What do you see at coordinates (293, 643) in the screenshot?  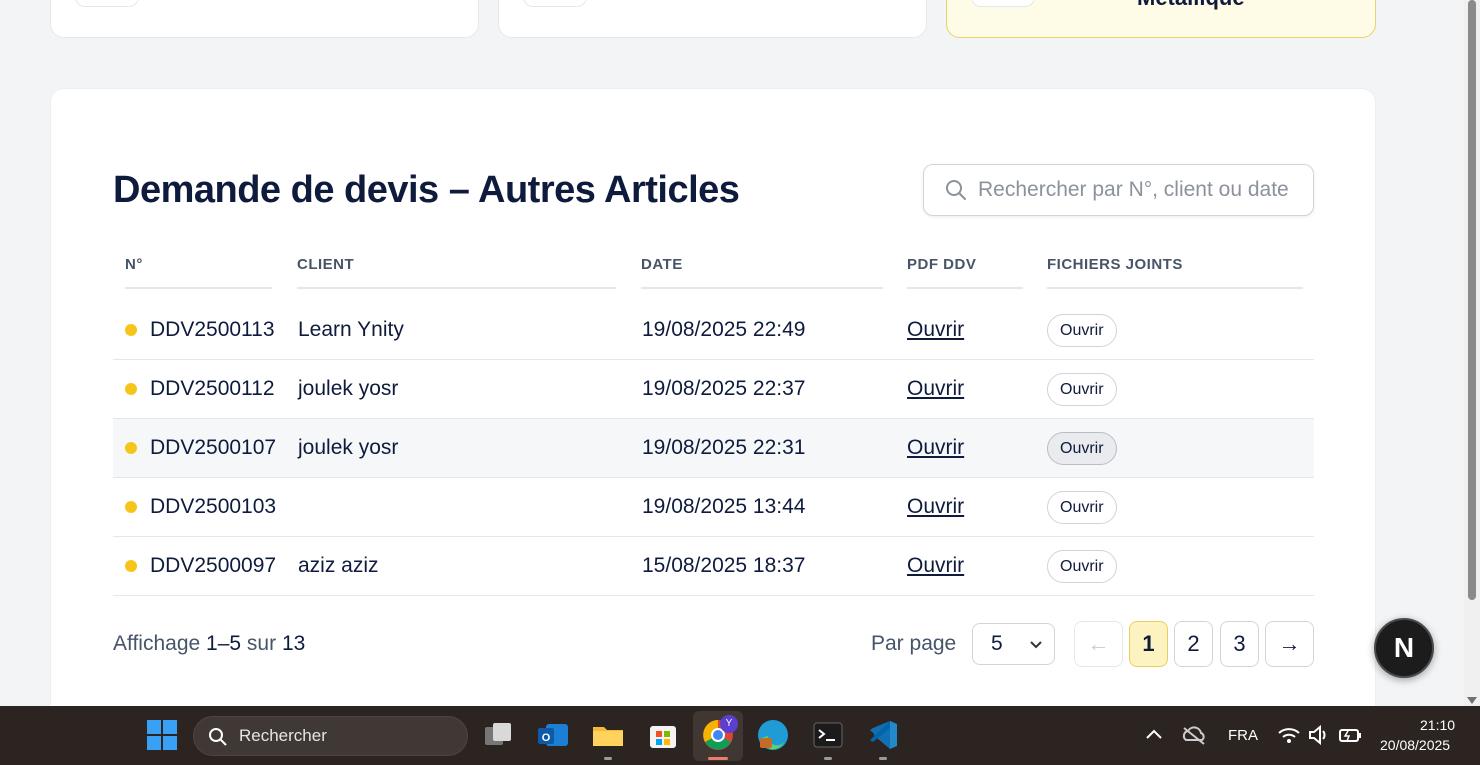 I see `summary-total: 13` at bounding box center [293, 643].